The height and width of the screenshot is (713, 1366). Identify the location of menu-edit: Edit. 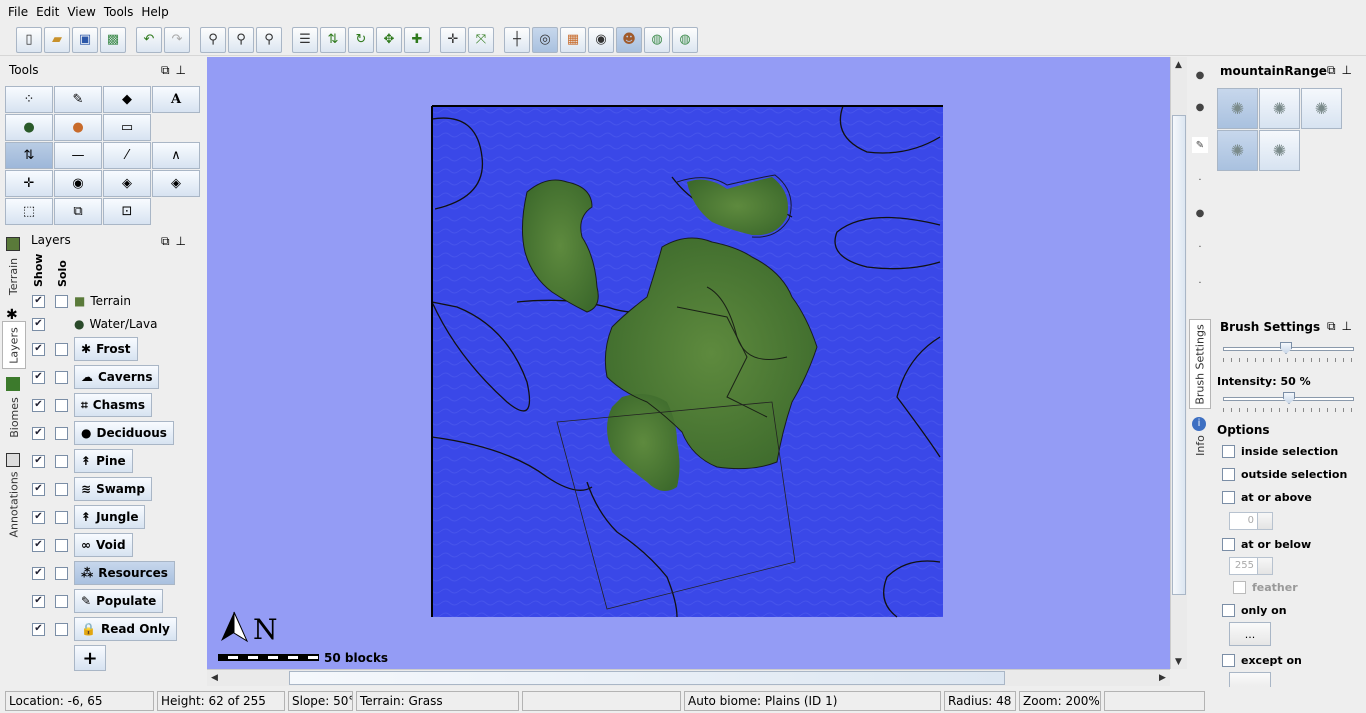
(47, 12).